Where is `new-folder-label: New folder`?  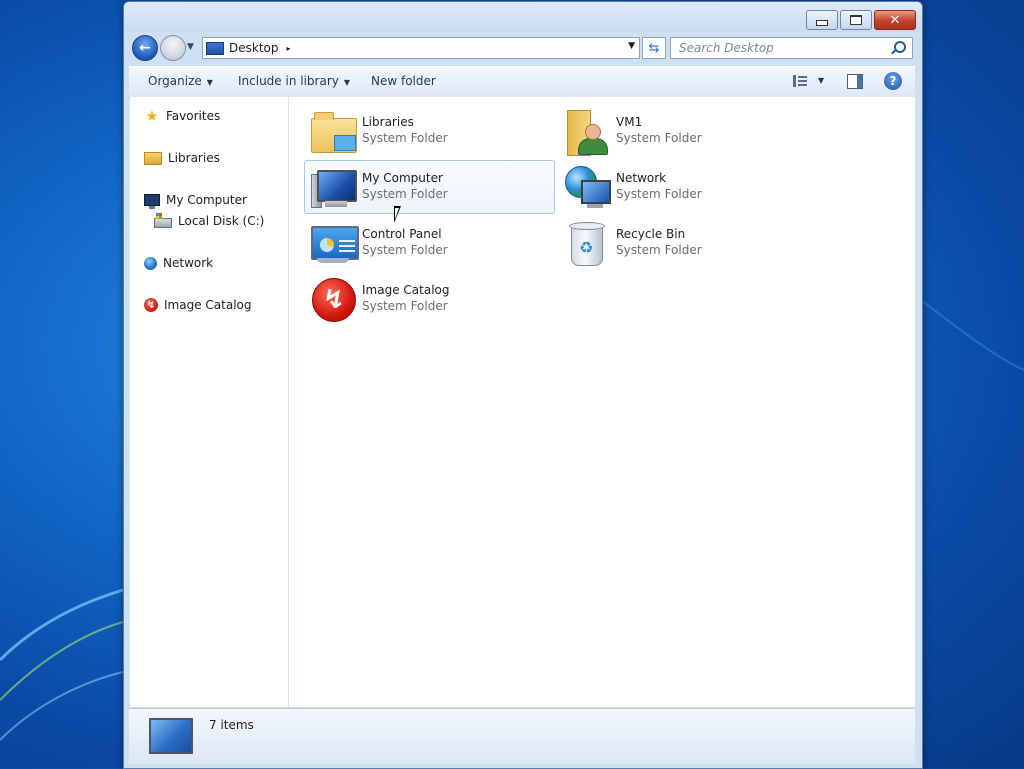 new-folder-label: New folder is located at coordinates (403, 81).